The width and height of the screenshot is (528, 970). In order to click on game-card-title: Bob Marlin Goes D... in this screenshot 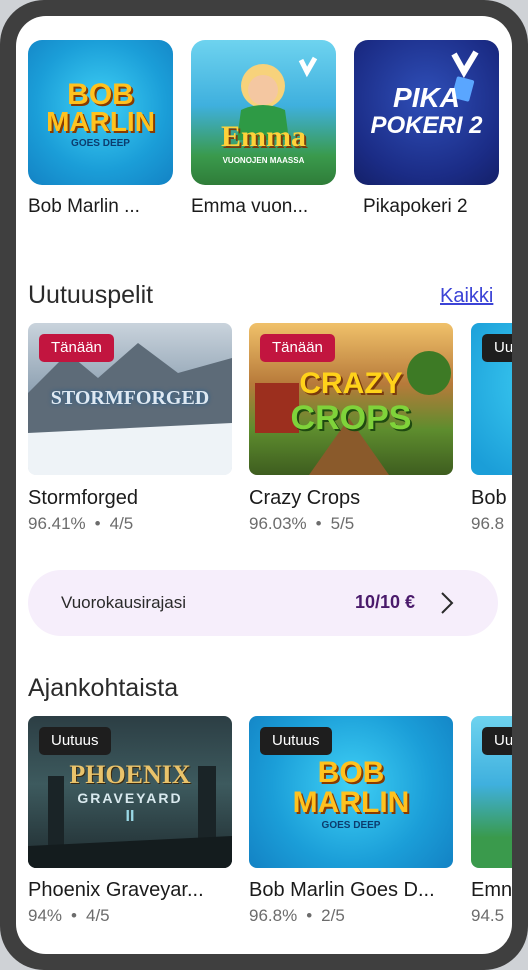, I will do `click(342, 890)`.